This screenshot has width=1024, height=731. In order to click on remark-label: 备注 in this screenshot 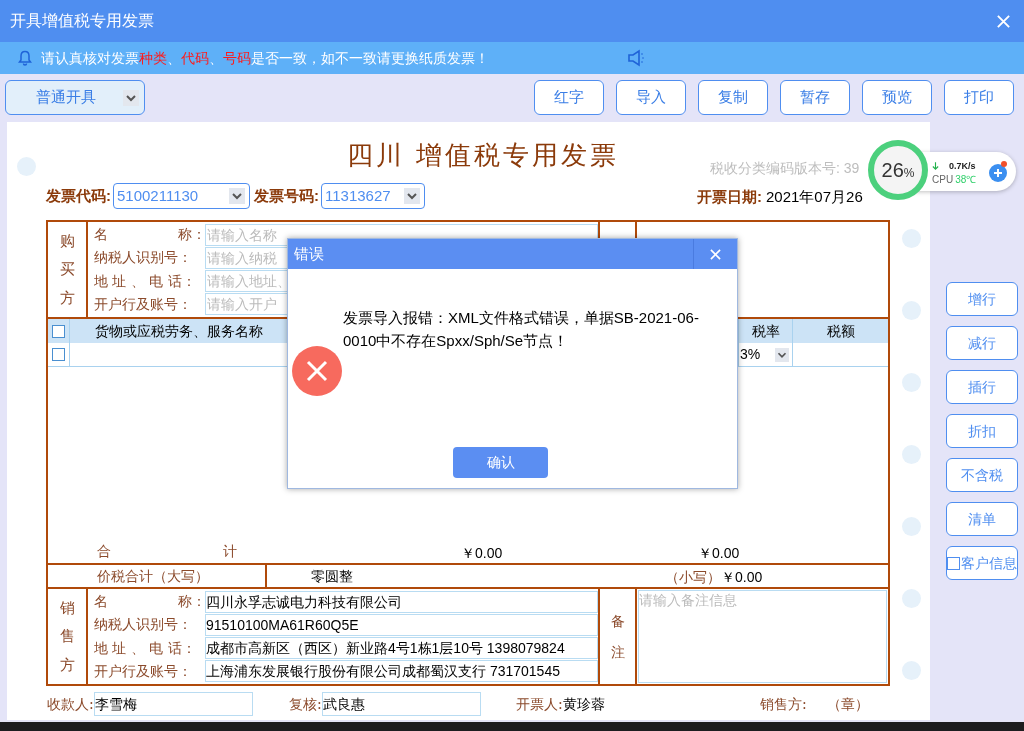, I will do `click(617, 636)`.